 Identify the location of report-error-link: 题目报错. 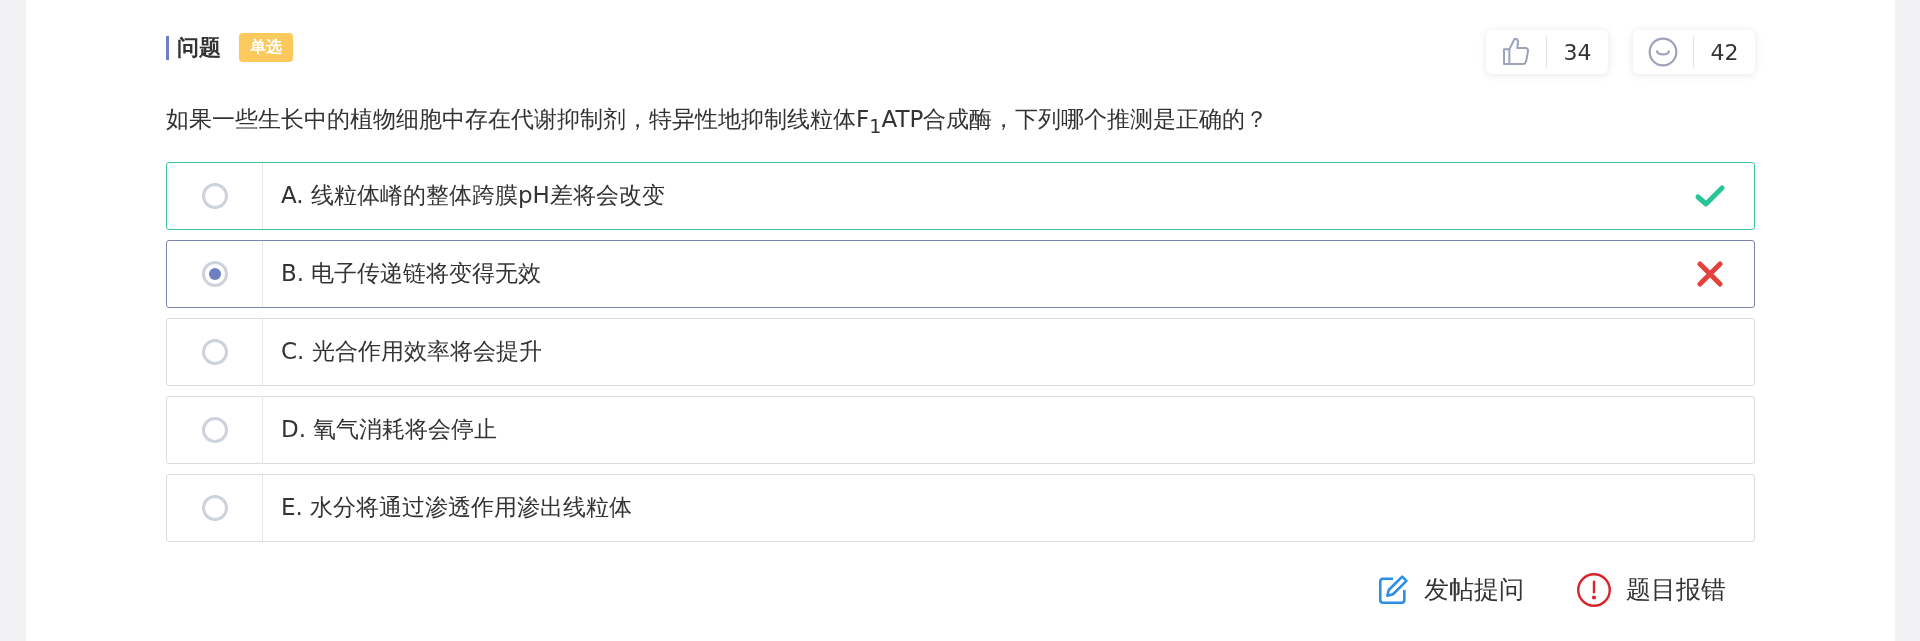
(1651, 589).